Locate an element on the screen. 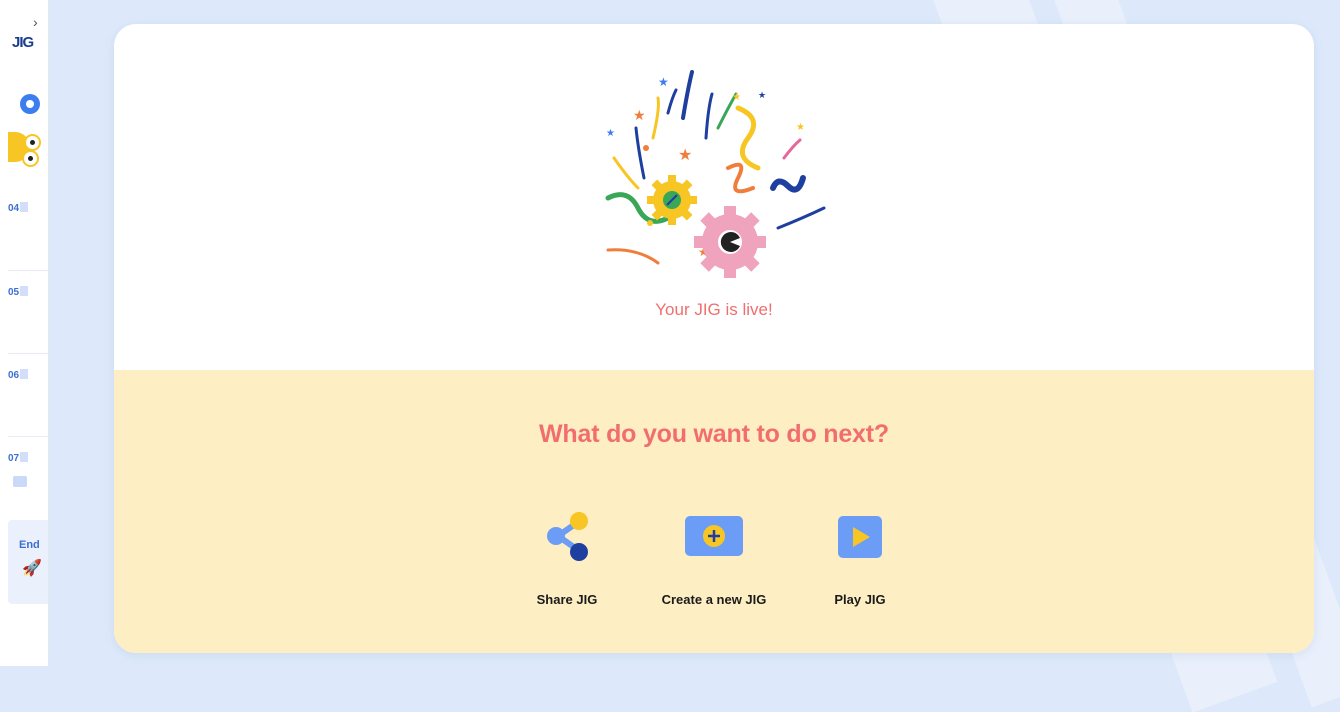 This screenshot has height=712, width=1340. confetti-gears-illustration: ★ ★ ★ ★ ★ ★ ★ ★ is located at coordinates (715, 174).